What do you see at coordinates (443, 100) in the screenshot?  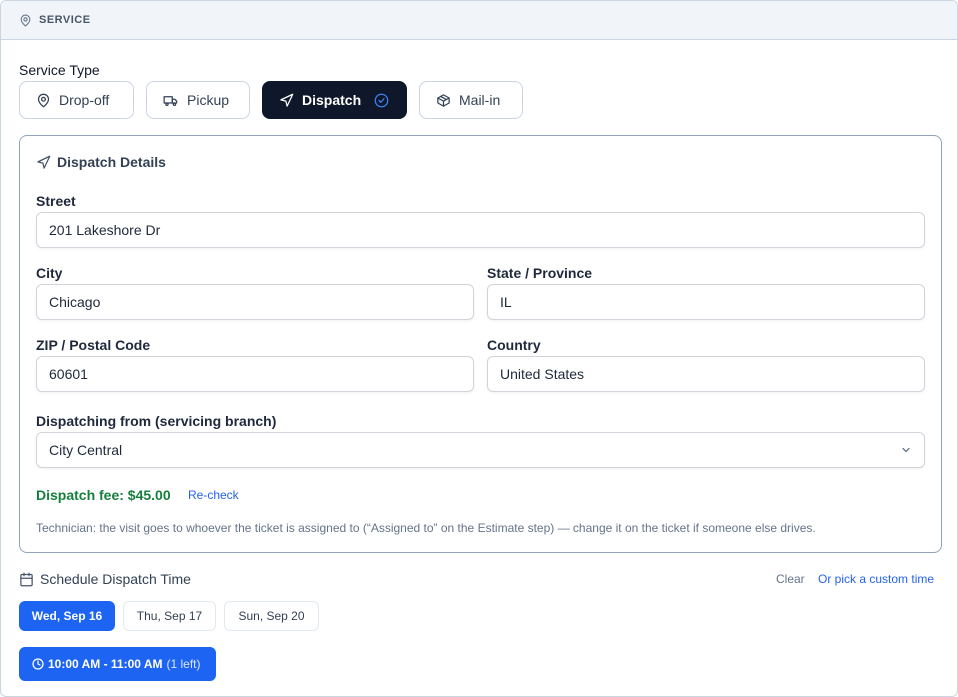 I see `package-icon` at bounding box center [443, 100].